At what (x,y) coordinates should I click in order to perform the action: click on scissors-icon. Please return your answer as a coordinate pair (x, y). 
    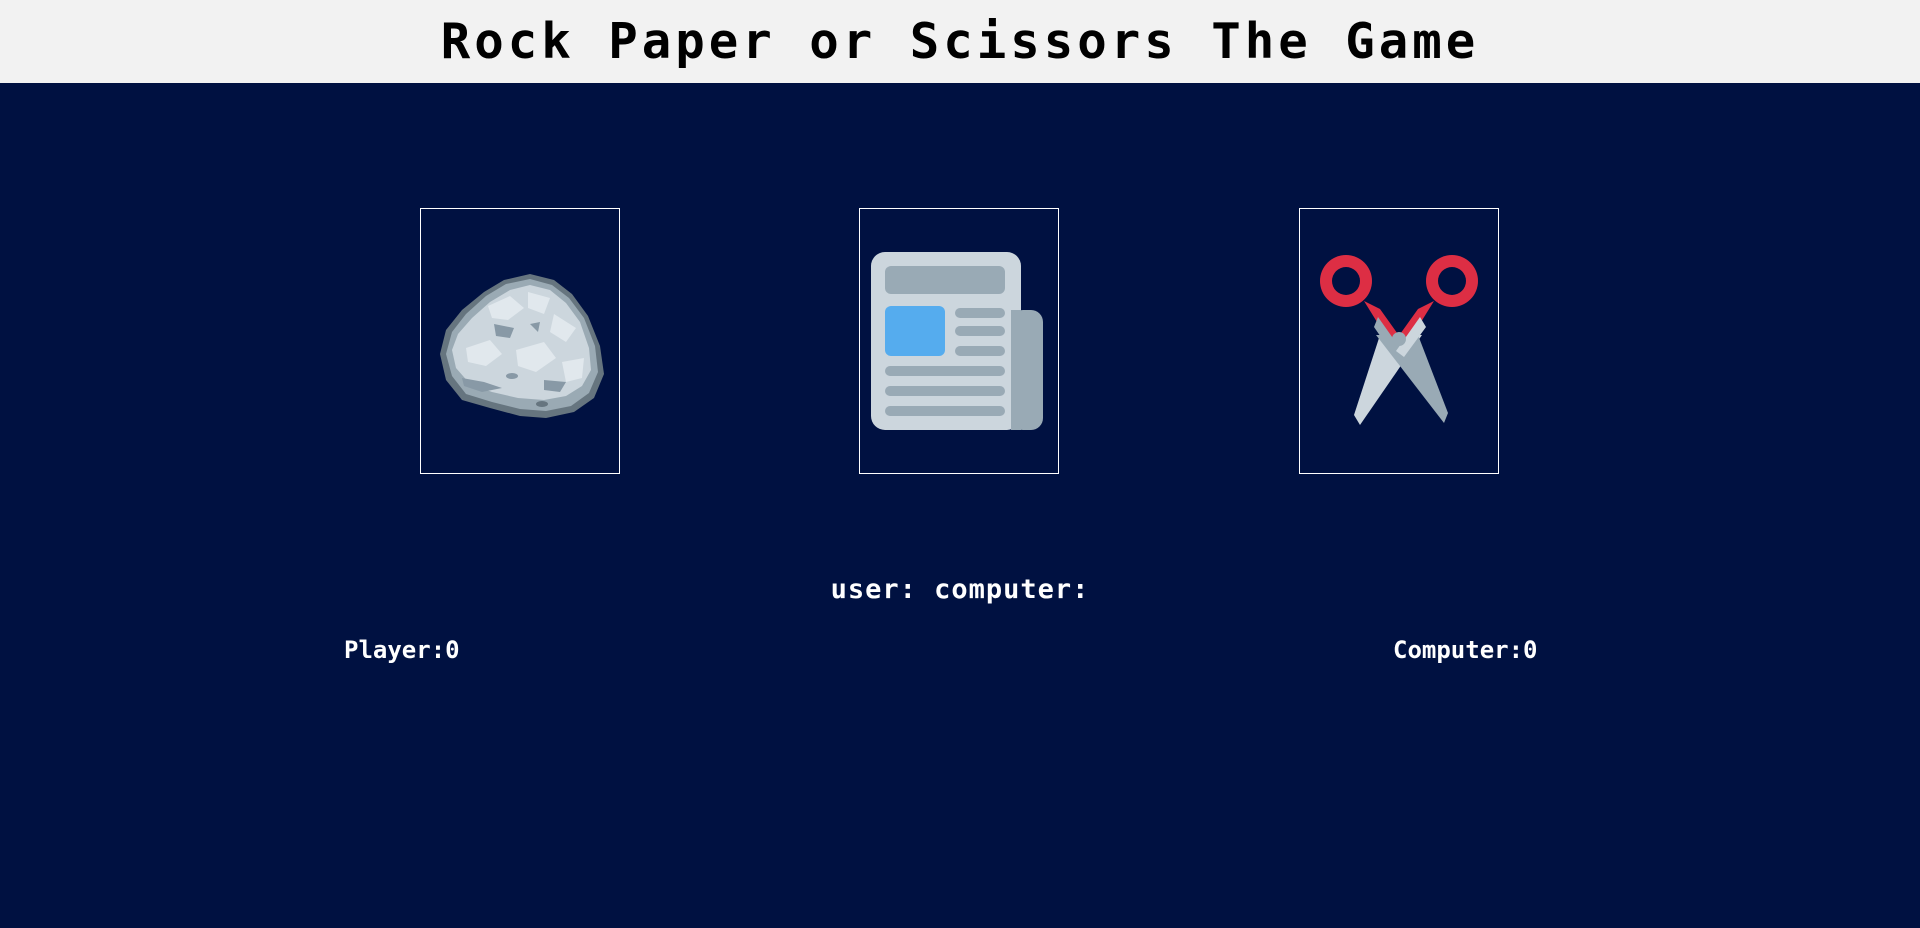
    Looking at the image, I should click on (1399, 340).